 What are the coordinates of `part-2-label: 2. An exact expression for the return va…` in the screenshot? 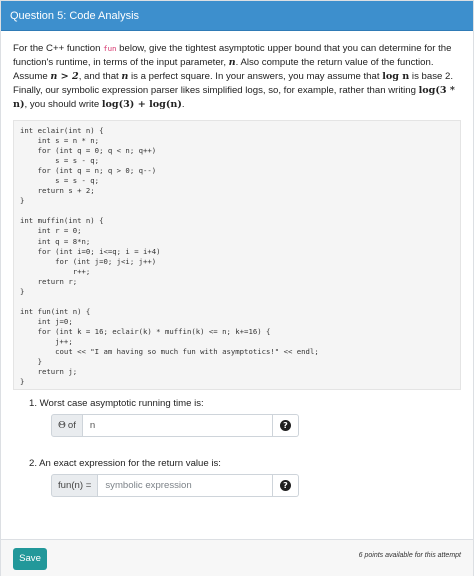 It's located at (125, 463).